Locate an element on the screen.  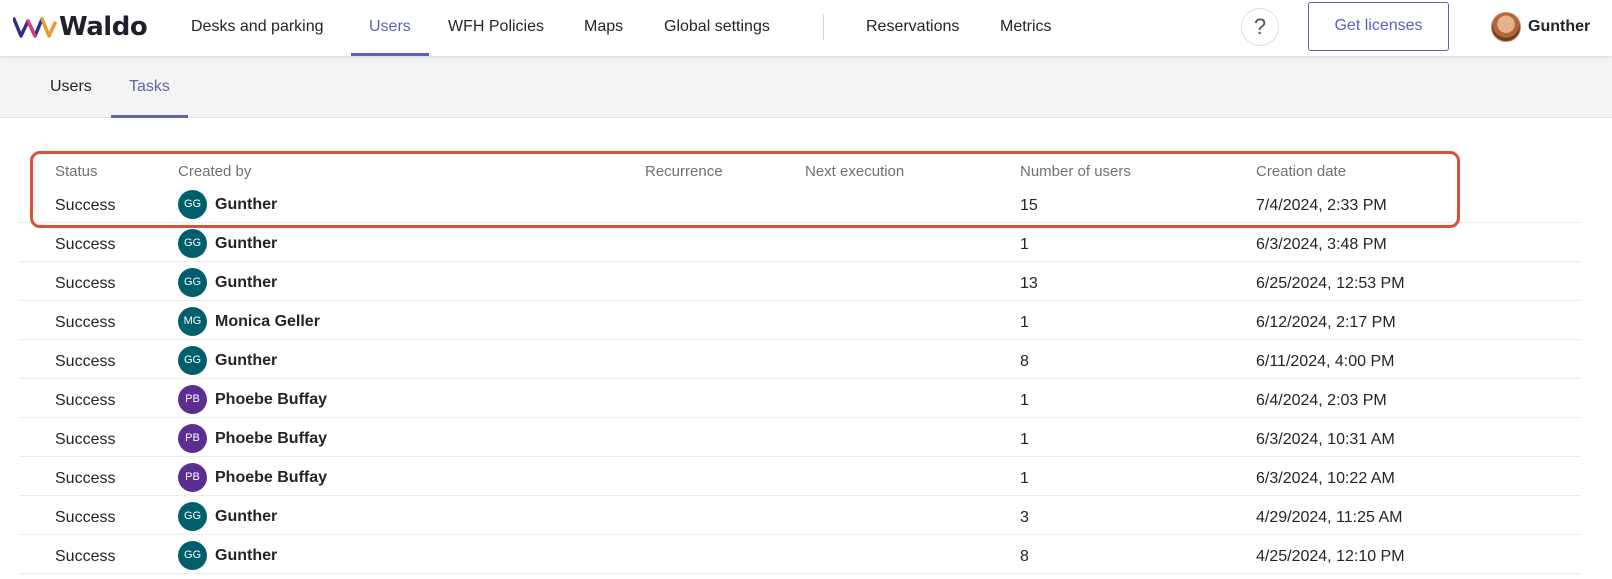
help-button: ? is located at coordinates (1260, 27).